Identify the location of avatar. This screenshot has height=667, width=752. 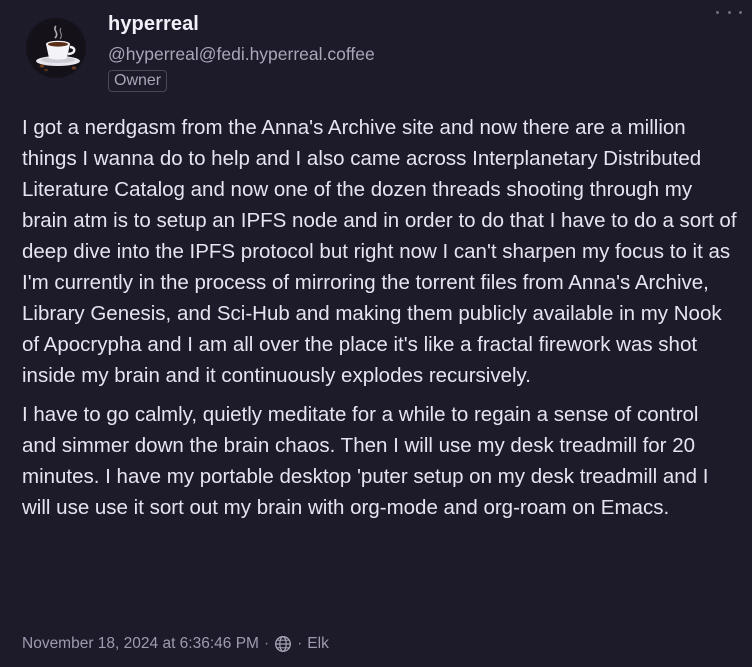
(56, 48).